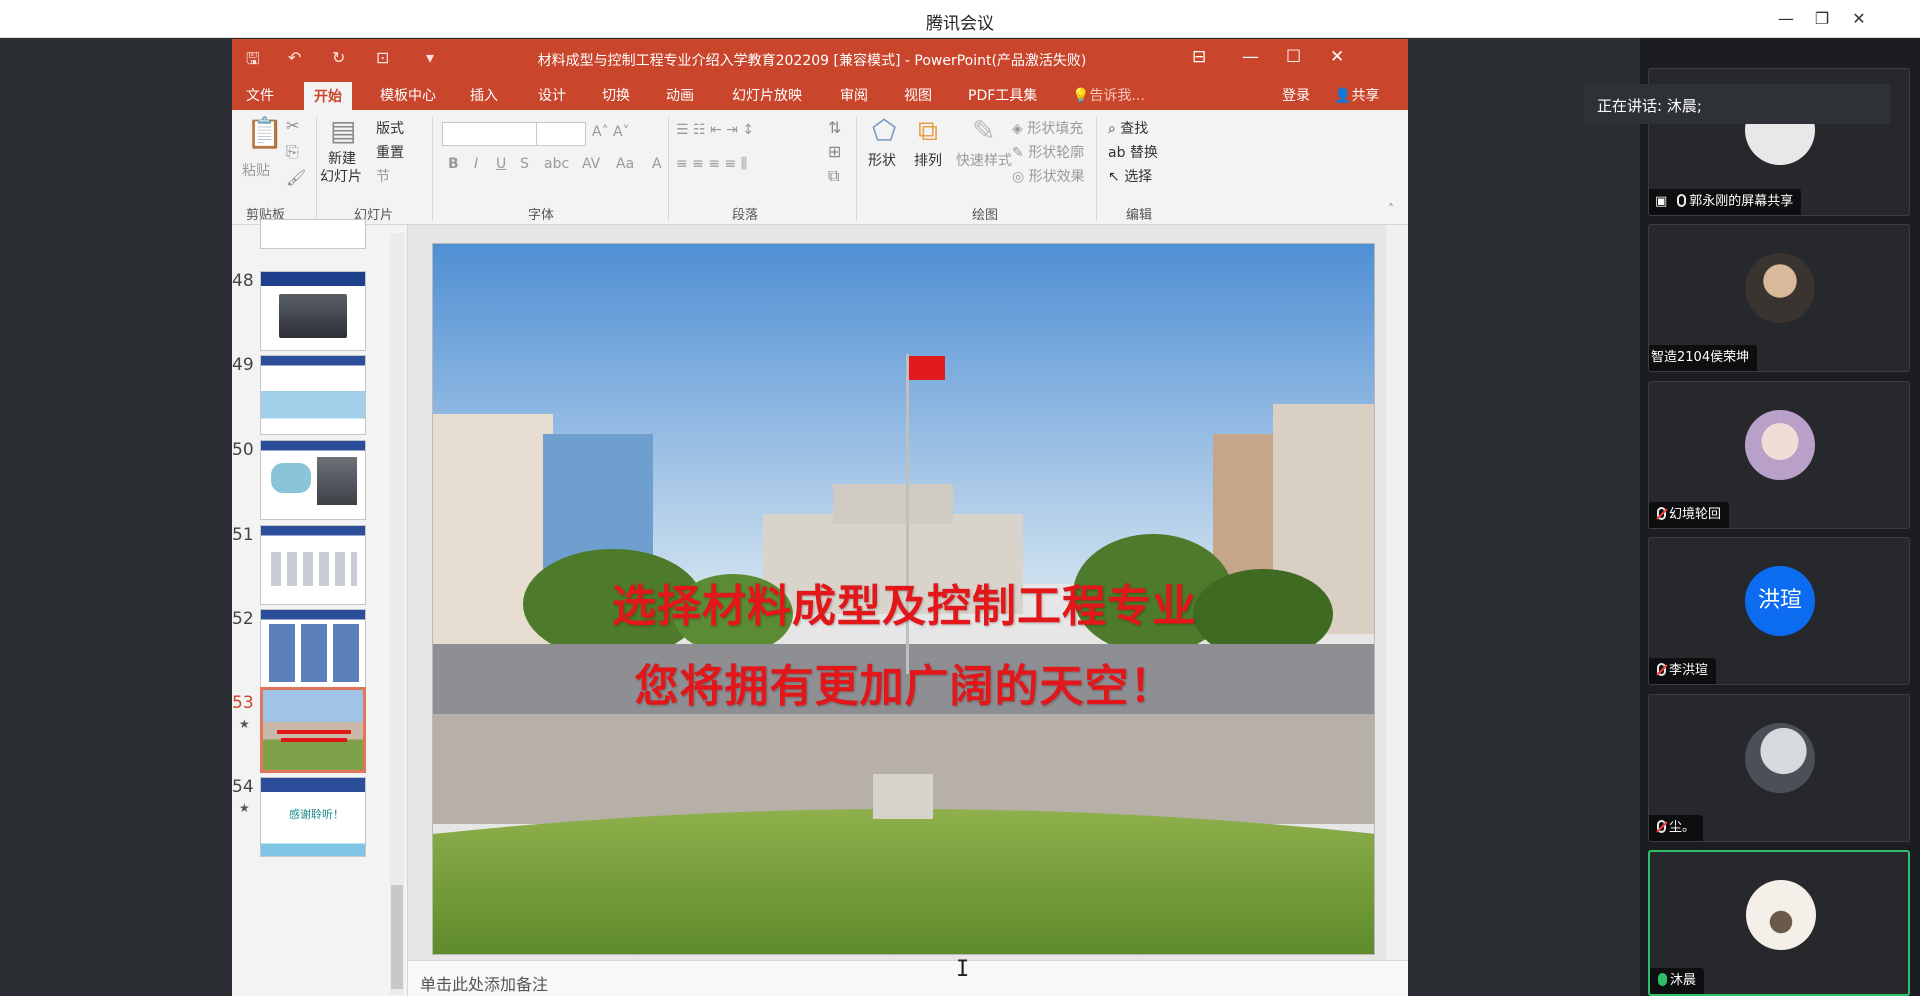 Image resolution: width=1920 pixels, height=996 pixels. What do you see at coordinates (1020, 177) in the screenshot?
I see `effects-icon: ◎` at bounding box center [1020, 177].